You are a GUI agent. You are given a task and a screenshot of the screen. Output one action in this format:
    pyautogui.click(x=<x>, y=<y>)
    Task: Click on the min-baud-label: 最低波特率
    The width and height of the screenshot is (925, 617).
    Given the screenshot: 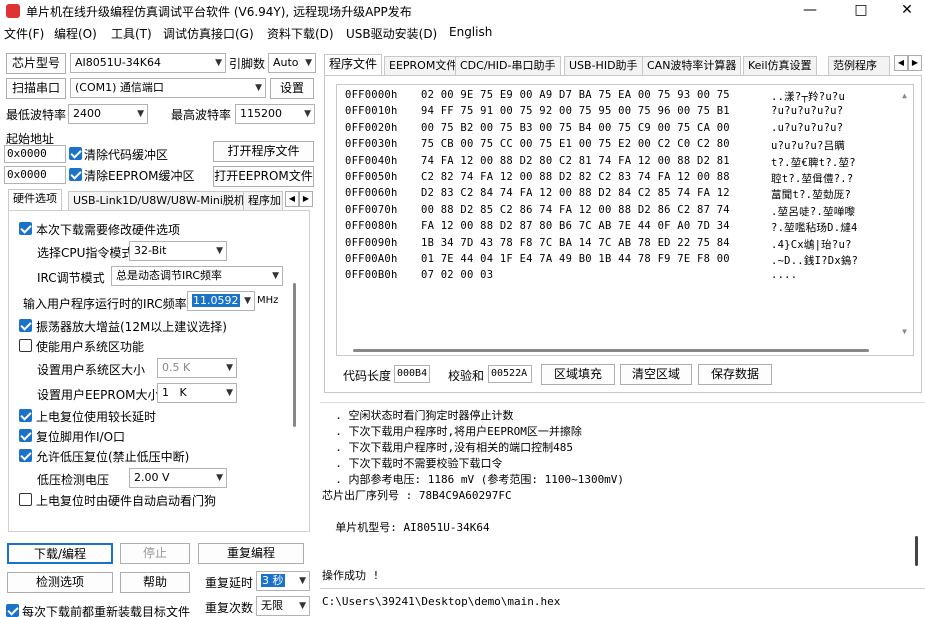 What is the action you would take?
    pyautogui.click(x=36, y=115)
    